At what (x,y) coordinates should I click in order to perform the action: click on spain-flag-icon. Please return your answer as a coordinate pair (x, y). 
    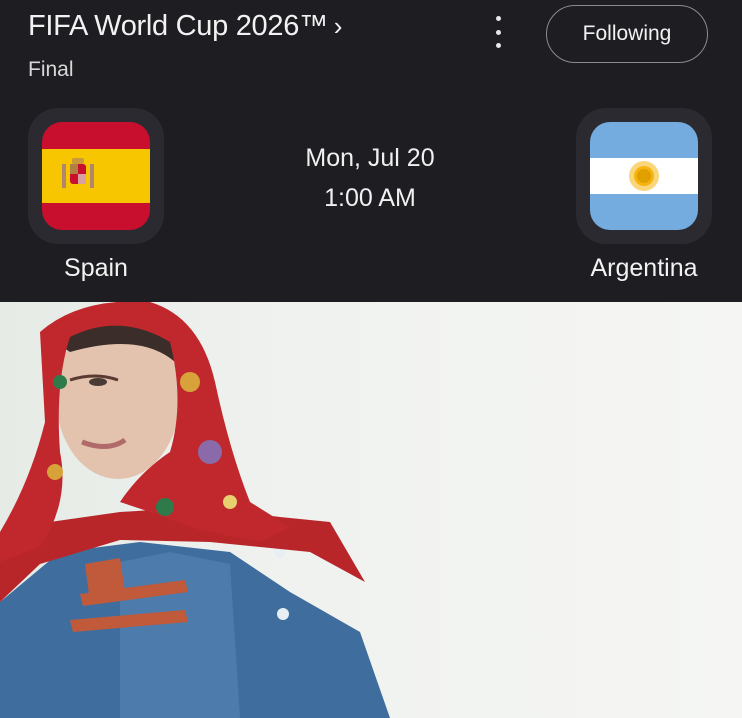
    Looking at the image, I should click on (96, 176).